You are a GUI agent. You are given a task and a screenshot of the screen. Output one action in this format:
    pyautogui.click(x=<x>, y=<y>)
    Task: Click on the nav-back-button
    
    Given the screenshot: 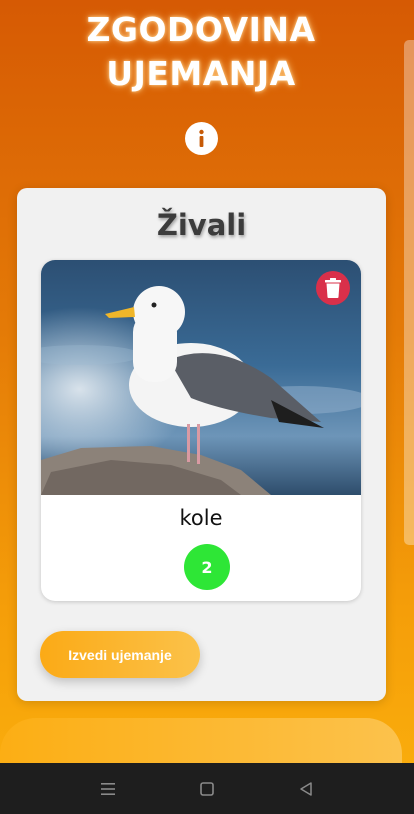 What is the action you would take?
    pyautogui.click(x=306, y=789)
    